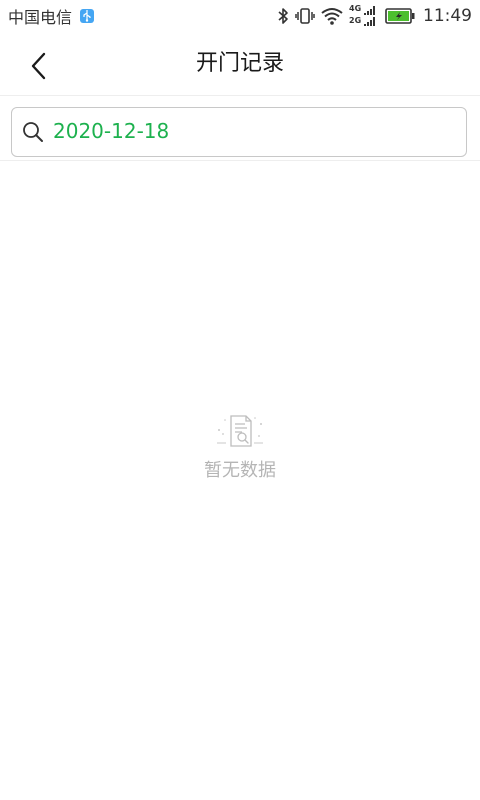  What do you see at coordinates (283, 16) in the screenshot?
I see `bluetooth-icon` at bounding box center [283, 16].